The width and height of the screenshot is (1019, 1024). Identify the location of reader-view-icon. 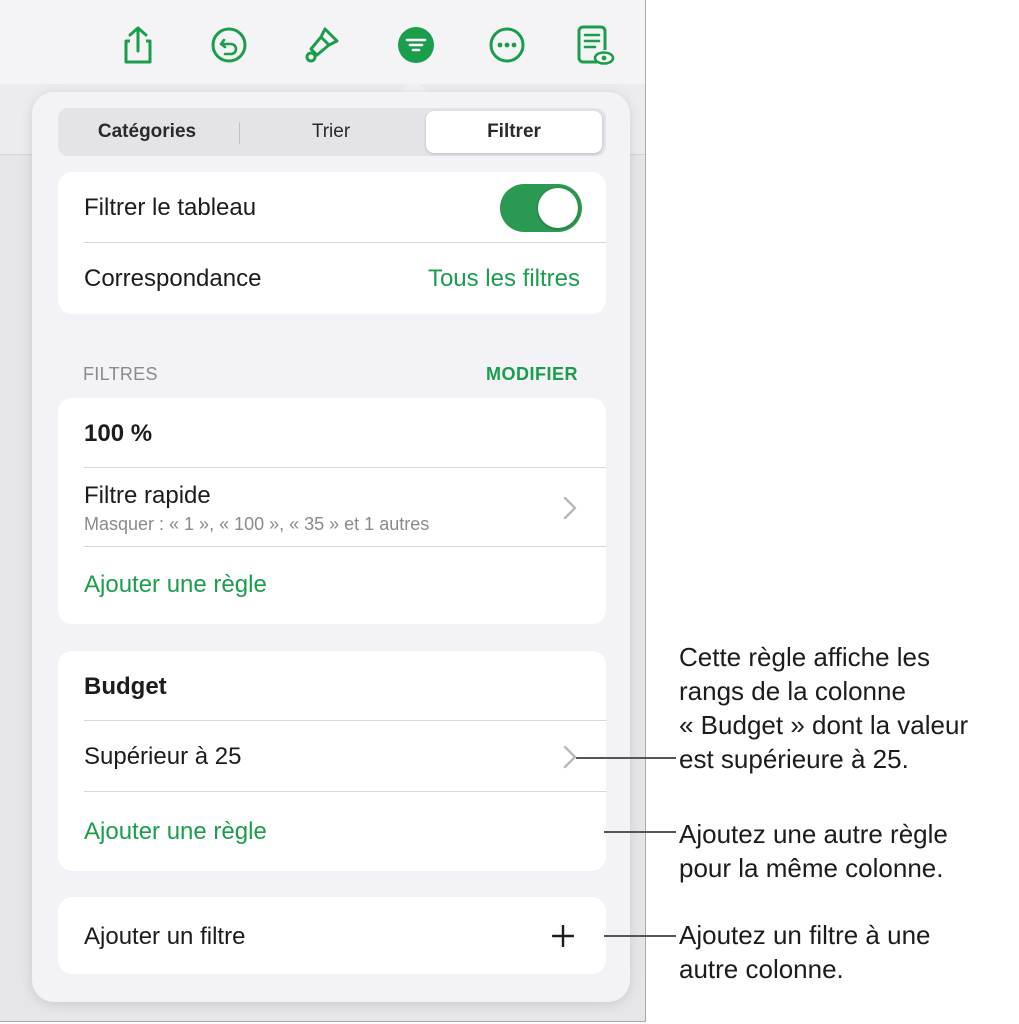
(595, 45).